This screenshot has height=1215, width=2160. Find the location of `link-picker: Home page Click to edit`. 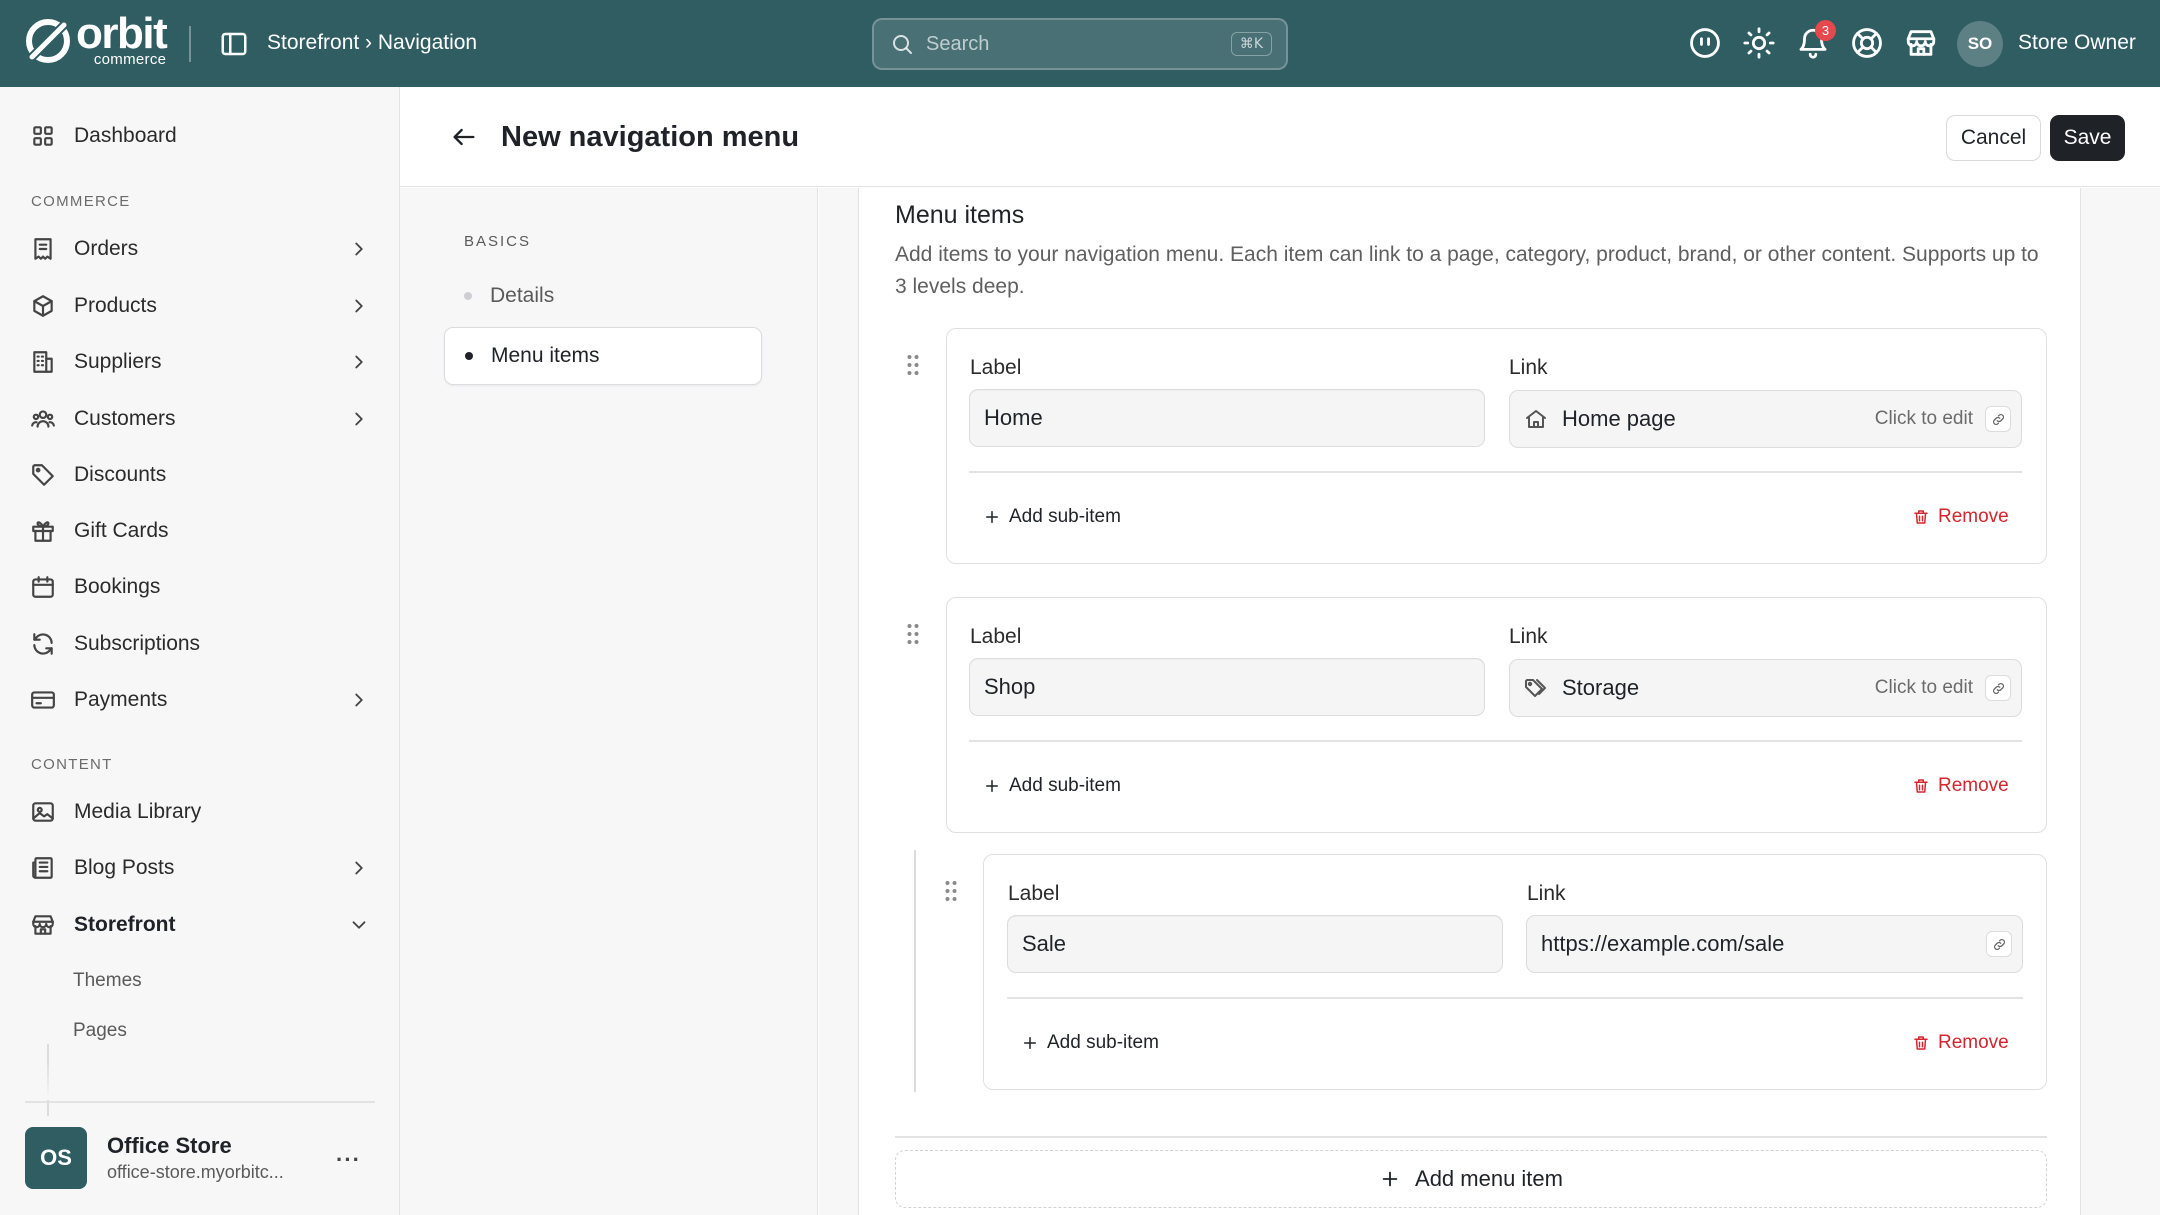

link-picker: Home page Click to edit is located at coordinates (1765, 419).